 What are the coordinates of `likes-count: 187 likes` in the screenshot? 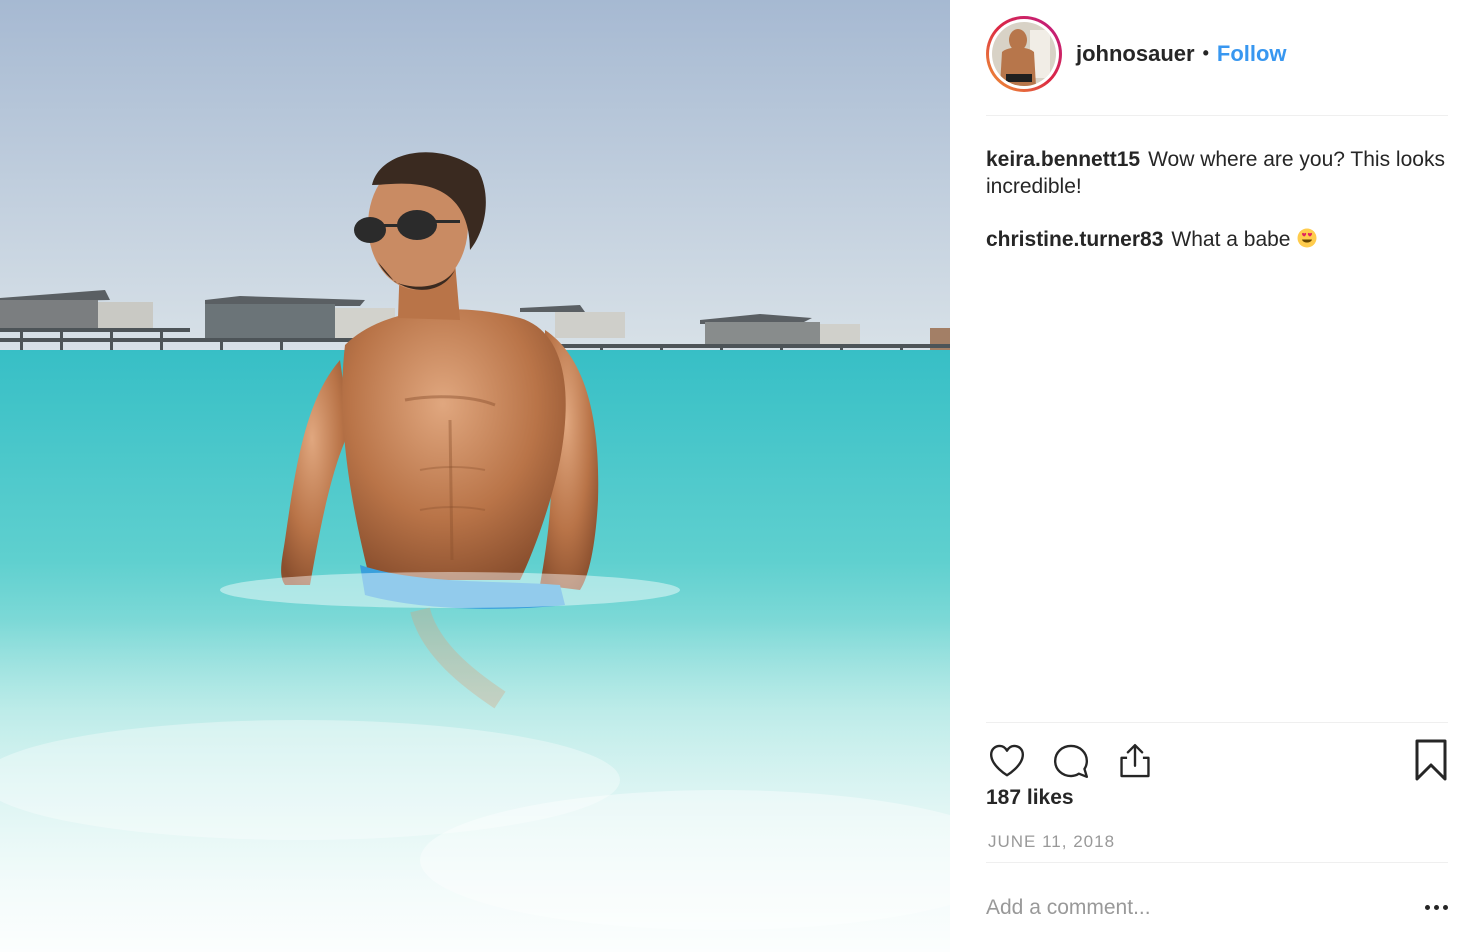 It's located at (1030, 798).